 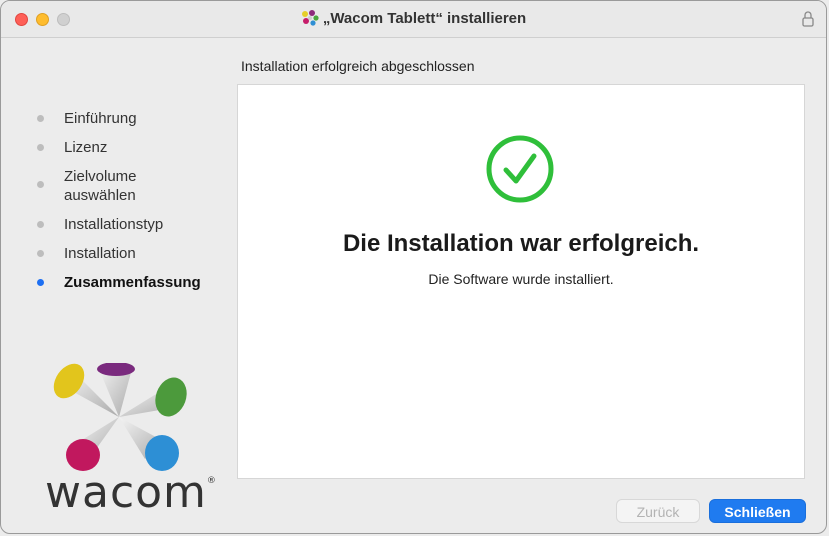 What do you see at coordinates (40, 282) in the screenshot?
I see `step-bullet-active` at bounding box center [40, 282].